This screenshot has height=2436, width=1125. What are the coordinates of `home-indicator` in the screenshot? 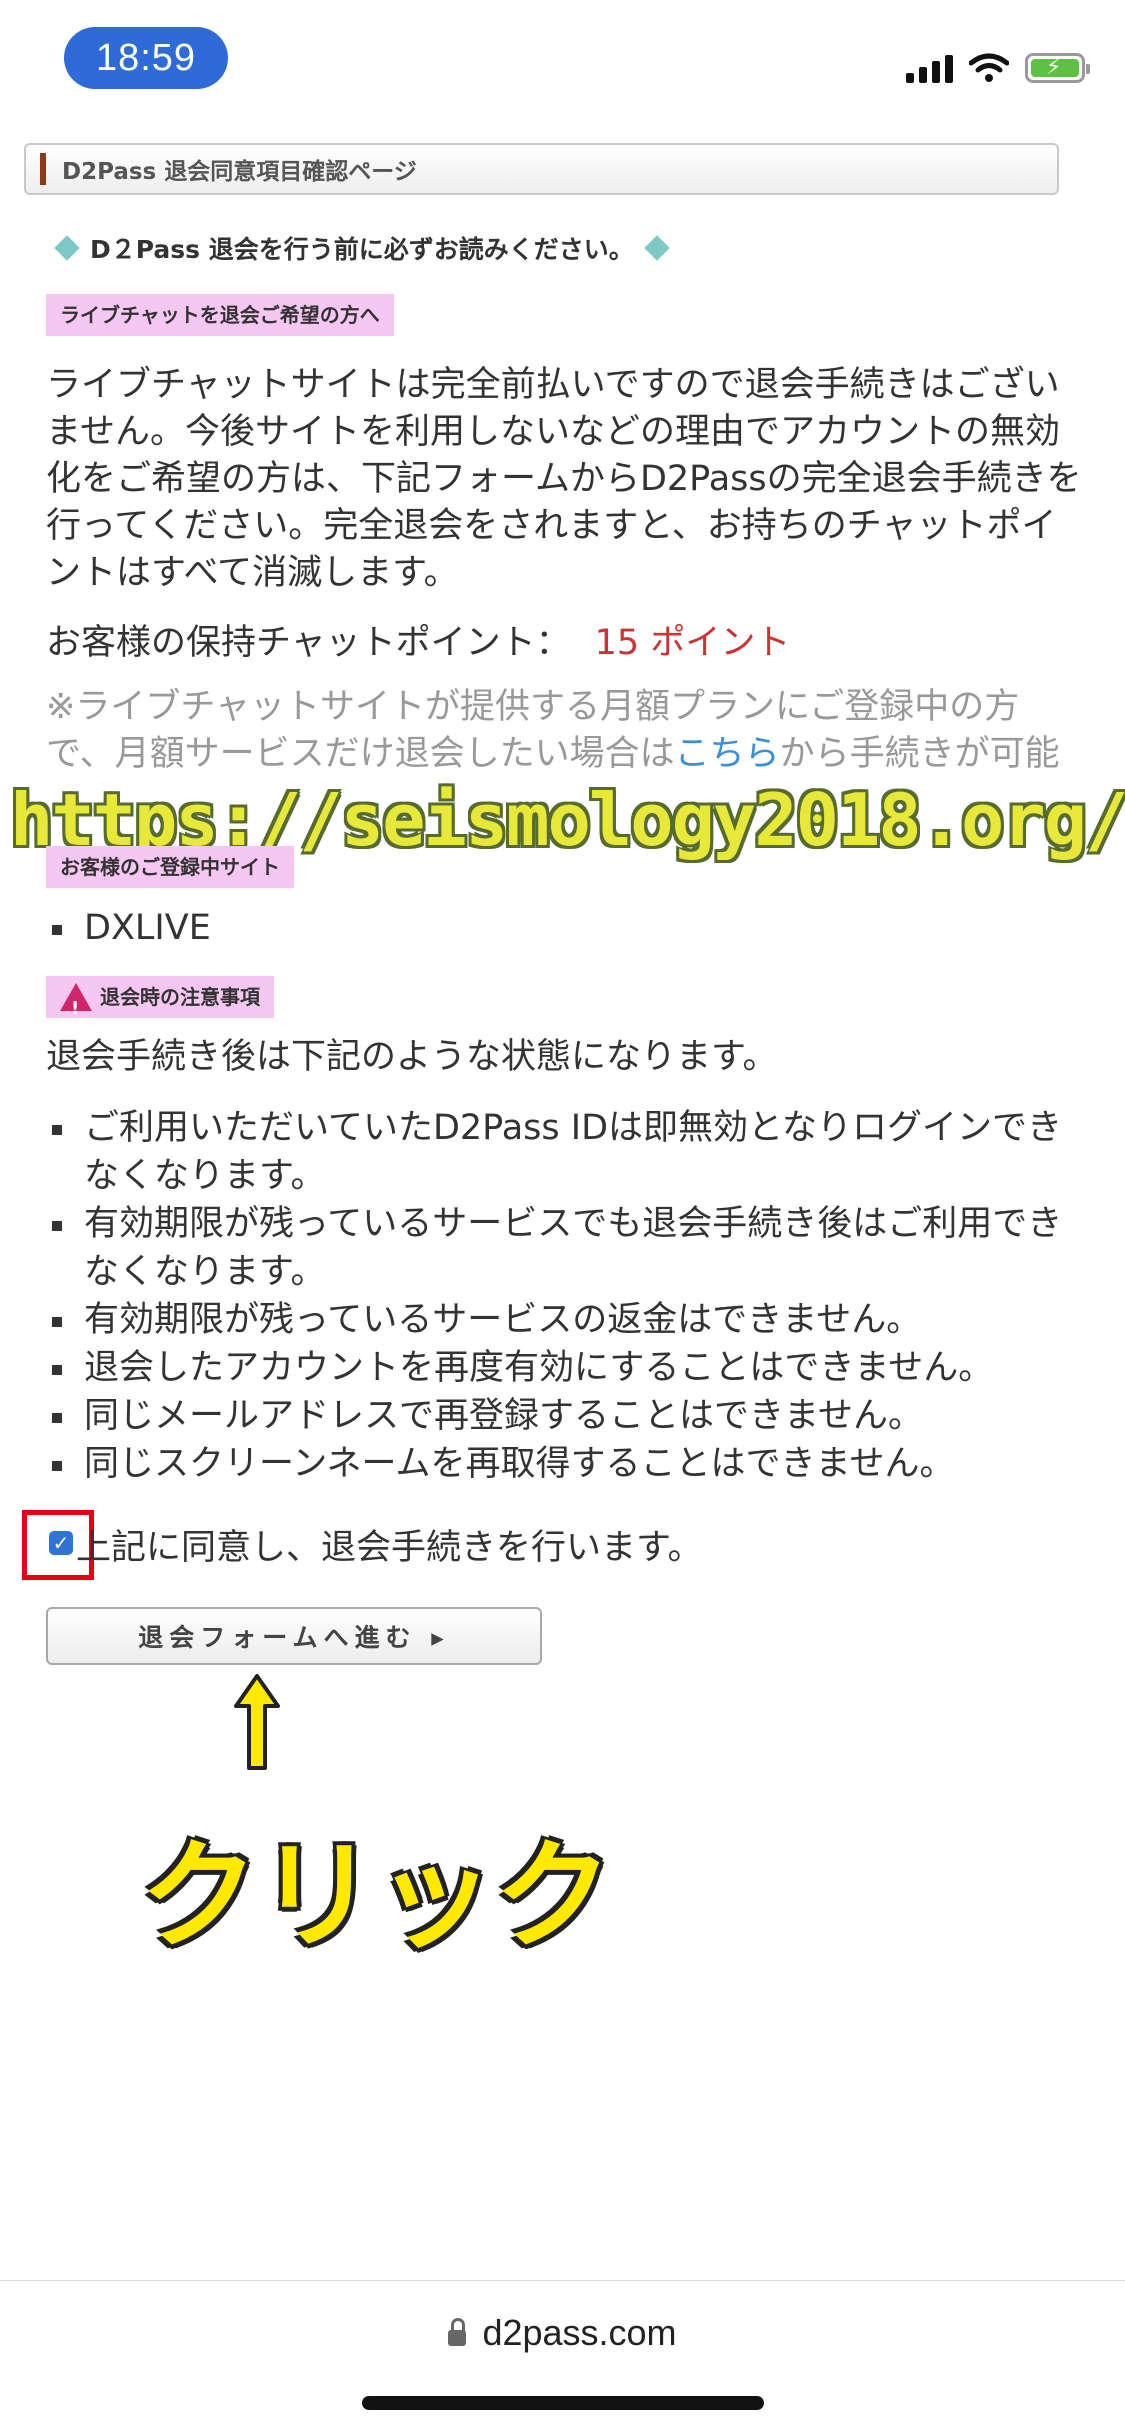 It's located at (563, 2403).